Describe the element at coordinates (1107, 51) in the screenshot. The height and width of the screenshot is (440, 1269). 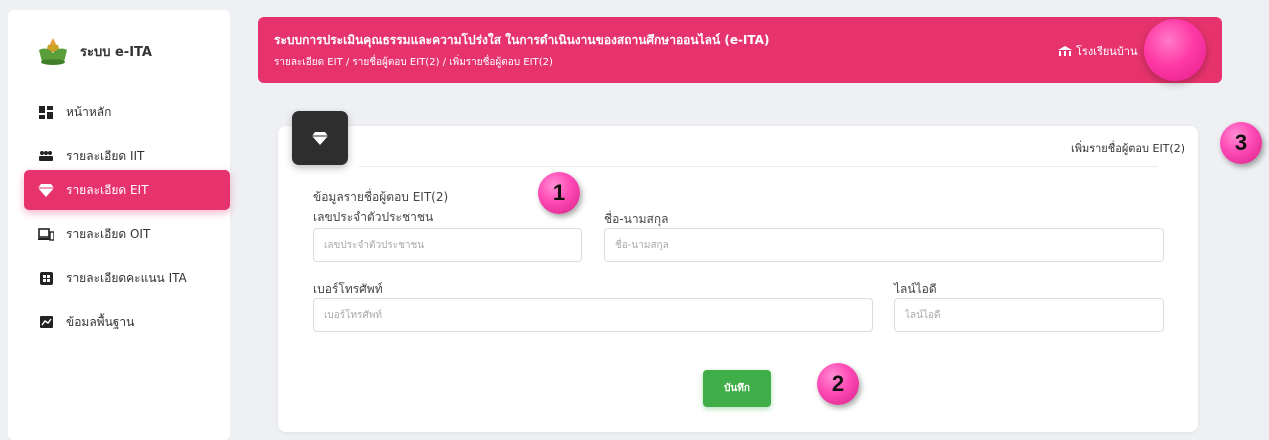
I see `school-name: โรงเรียนบ้าน` at that location.